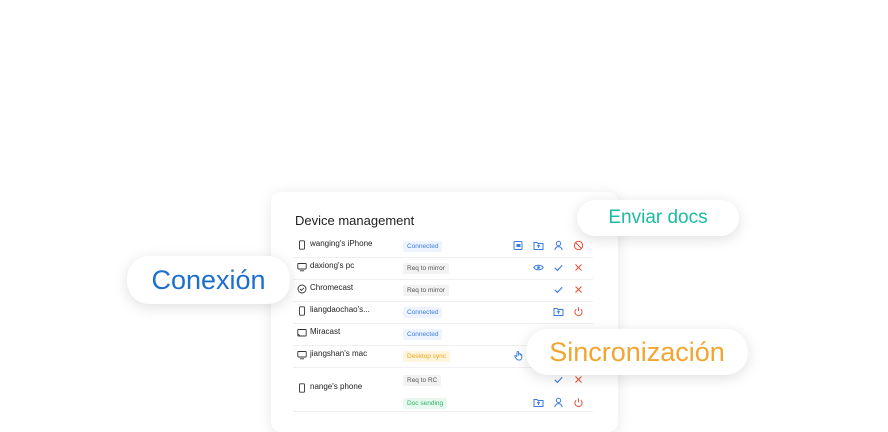 The height and width of the screenshot is (432, 888). What do you see at coordinates (425, 403) in the screenshot?
I see `status-badge: Doc sending` at bounding box center [425, 403].